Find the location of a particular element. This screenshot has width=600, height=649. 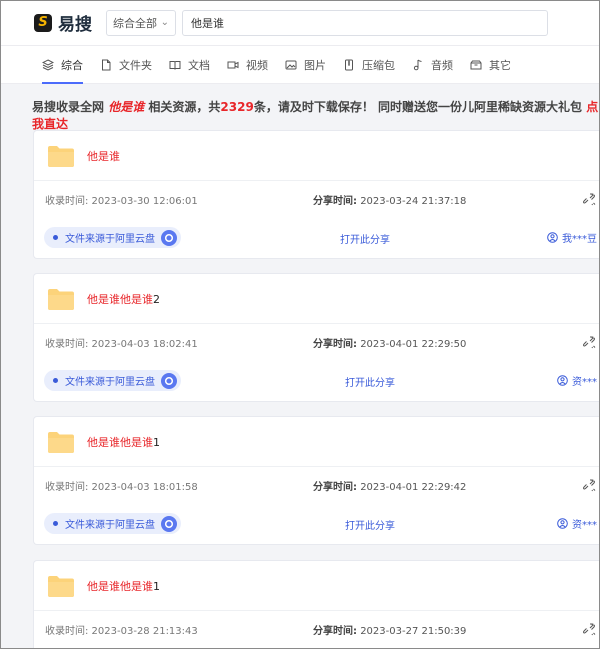

tab-other: 其它 is located at coordinates (490, 65).